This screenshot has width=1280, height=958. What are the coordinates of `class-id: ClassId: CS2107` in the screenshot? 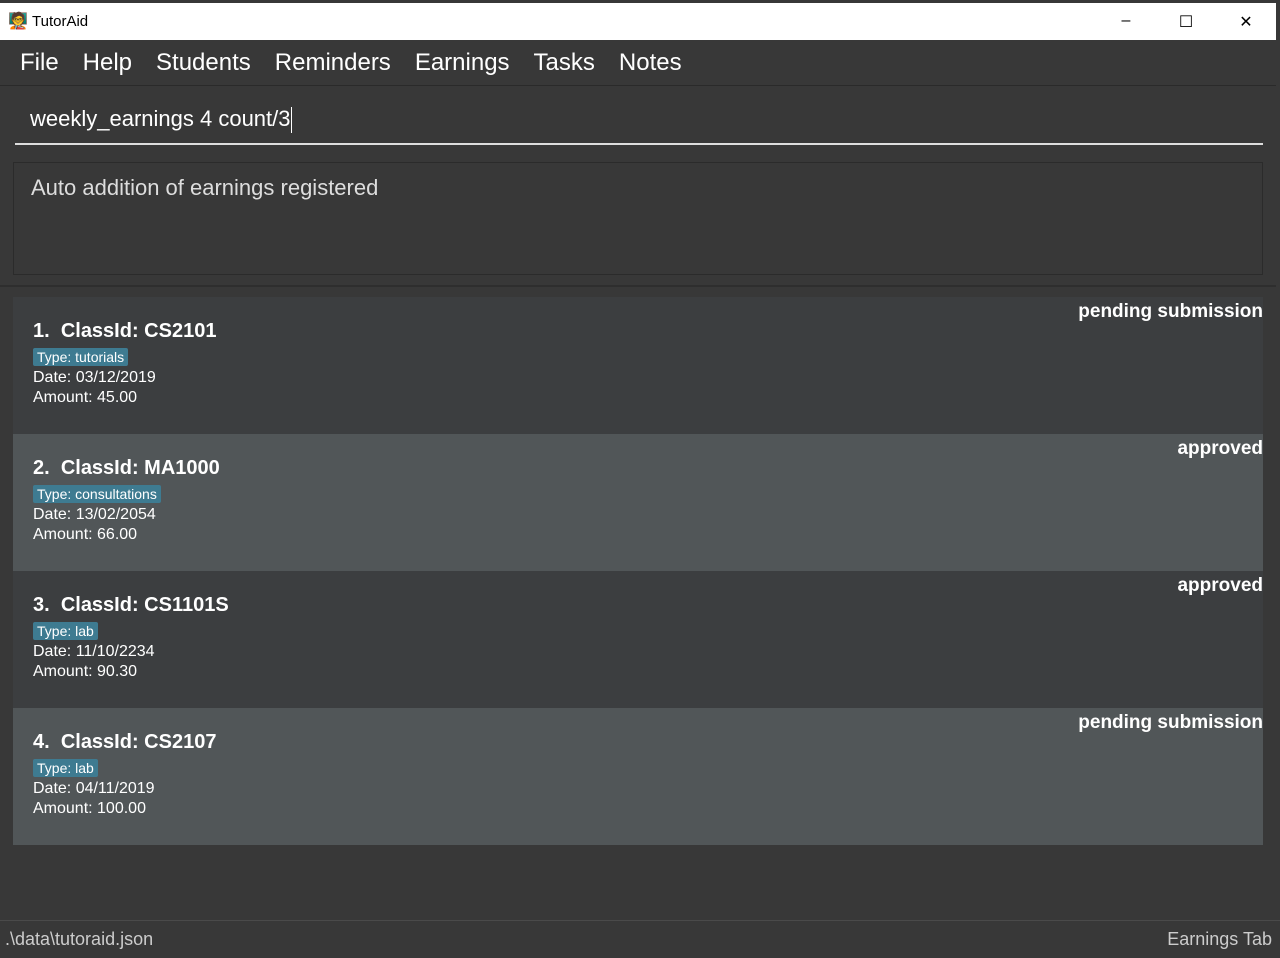 It's located at (138, 742).